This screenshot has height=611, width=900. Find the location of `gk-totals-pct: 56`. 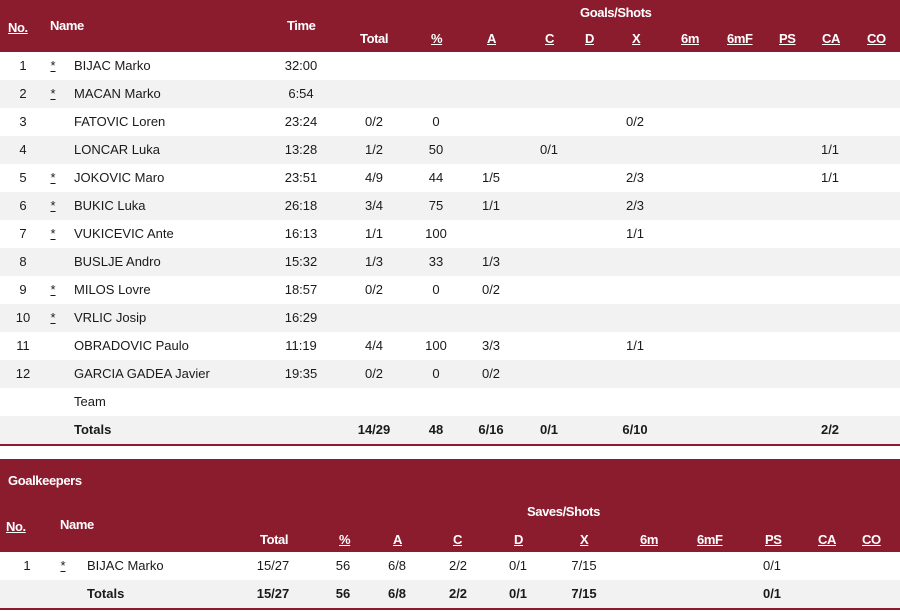

gk-totals-pct: 56 is located at coordinates (343, 593).